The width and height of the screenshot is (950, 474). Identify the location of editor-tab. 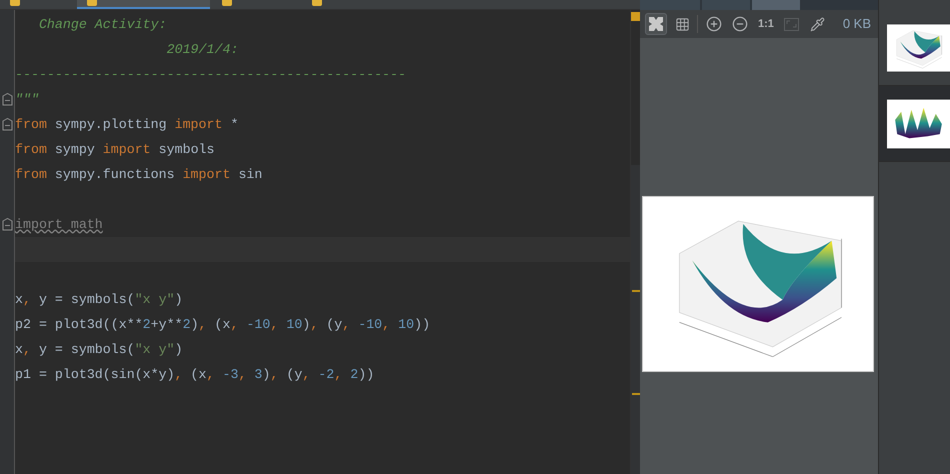
(143, 4).